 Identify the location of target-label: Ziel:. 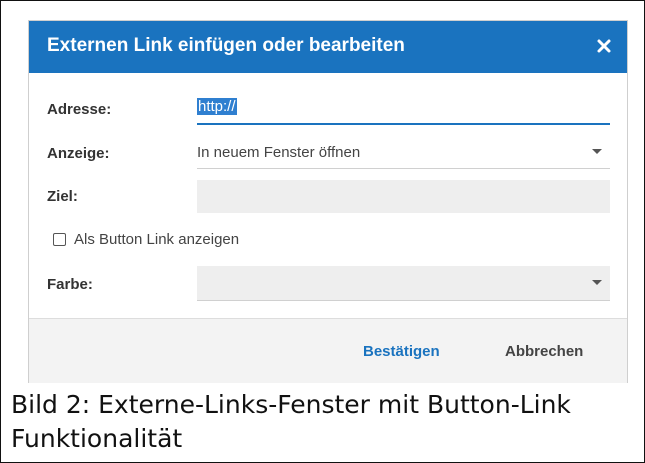
(62, 196).